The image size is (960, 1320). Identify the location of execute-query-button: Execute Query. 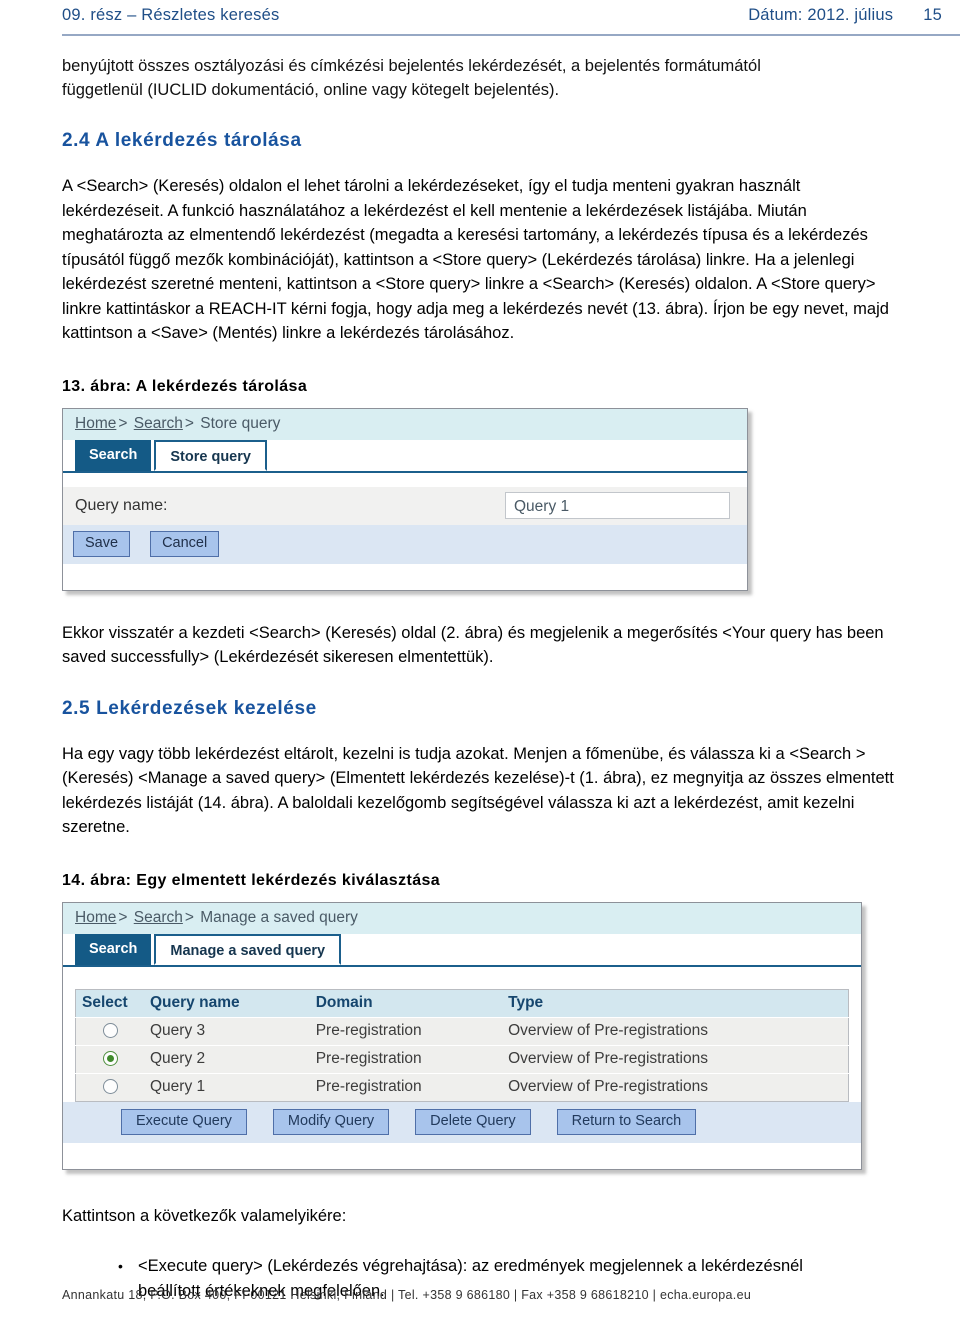
(184, 1121).